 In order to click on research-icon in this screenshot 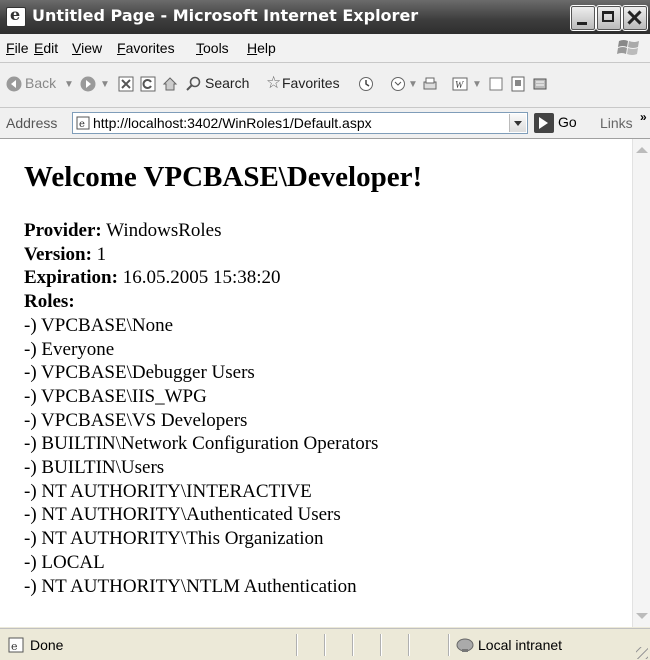, I will do `click(518, 84)`.